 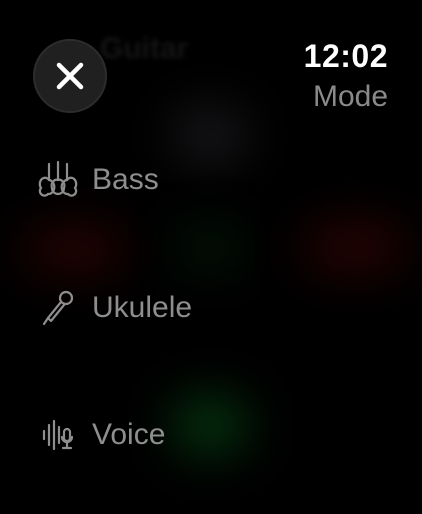 What do you see at coordinates (125, 179) in the screenshot?
I see `mode-item-label: Bass` at bounding box center [125, 179].